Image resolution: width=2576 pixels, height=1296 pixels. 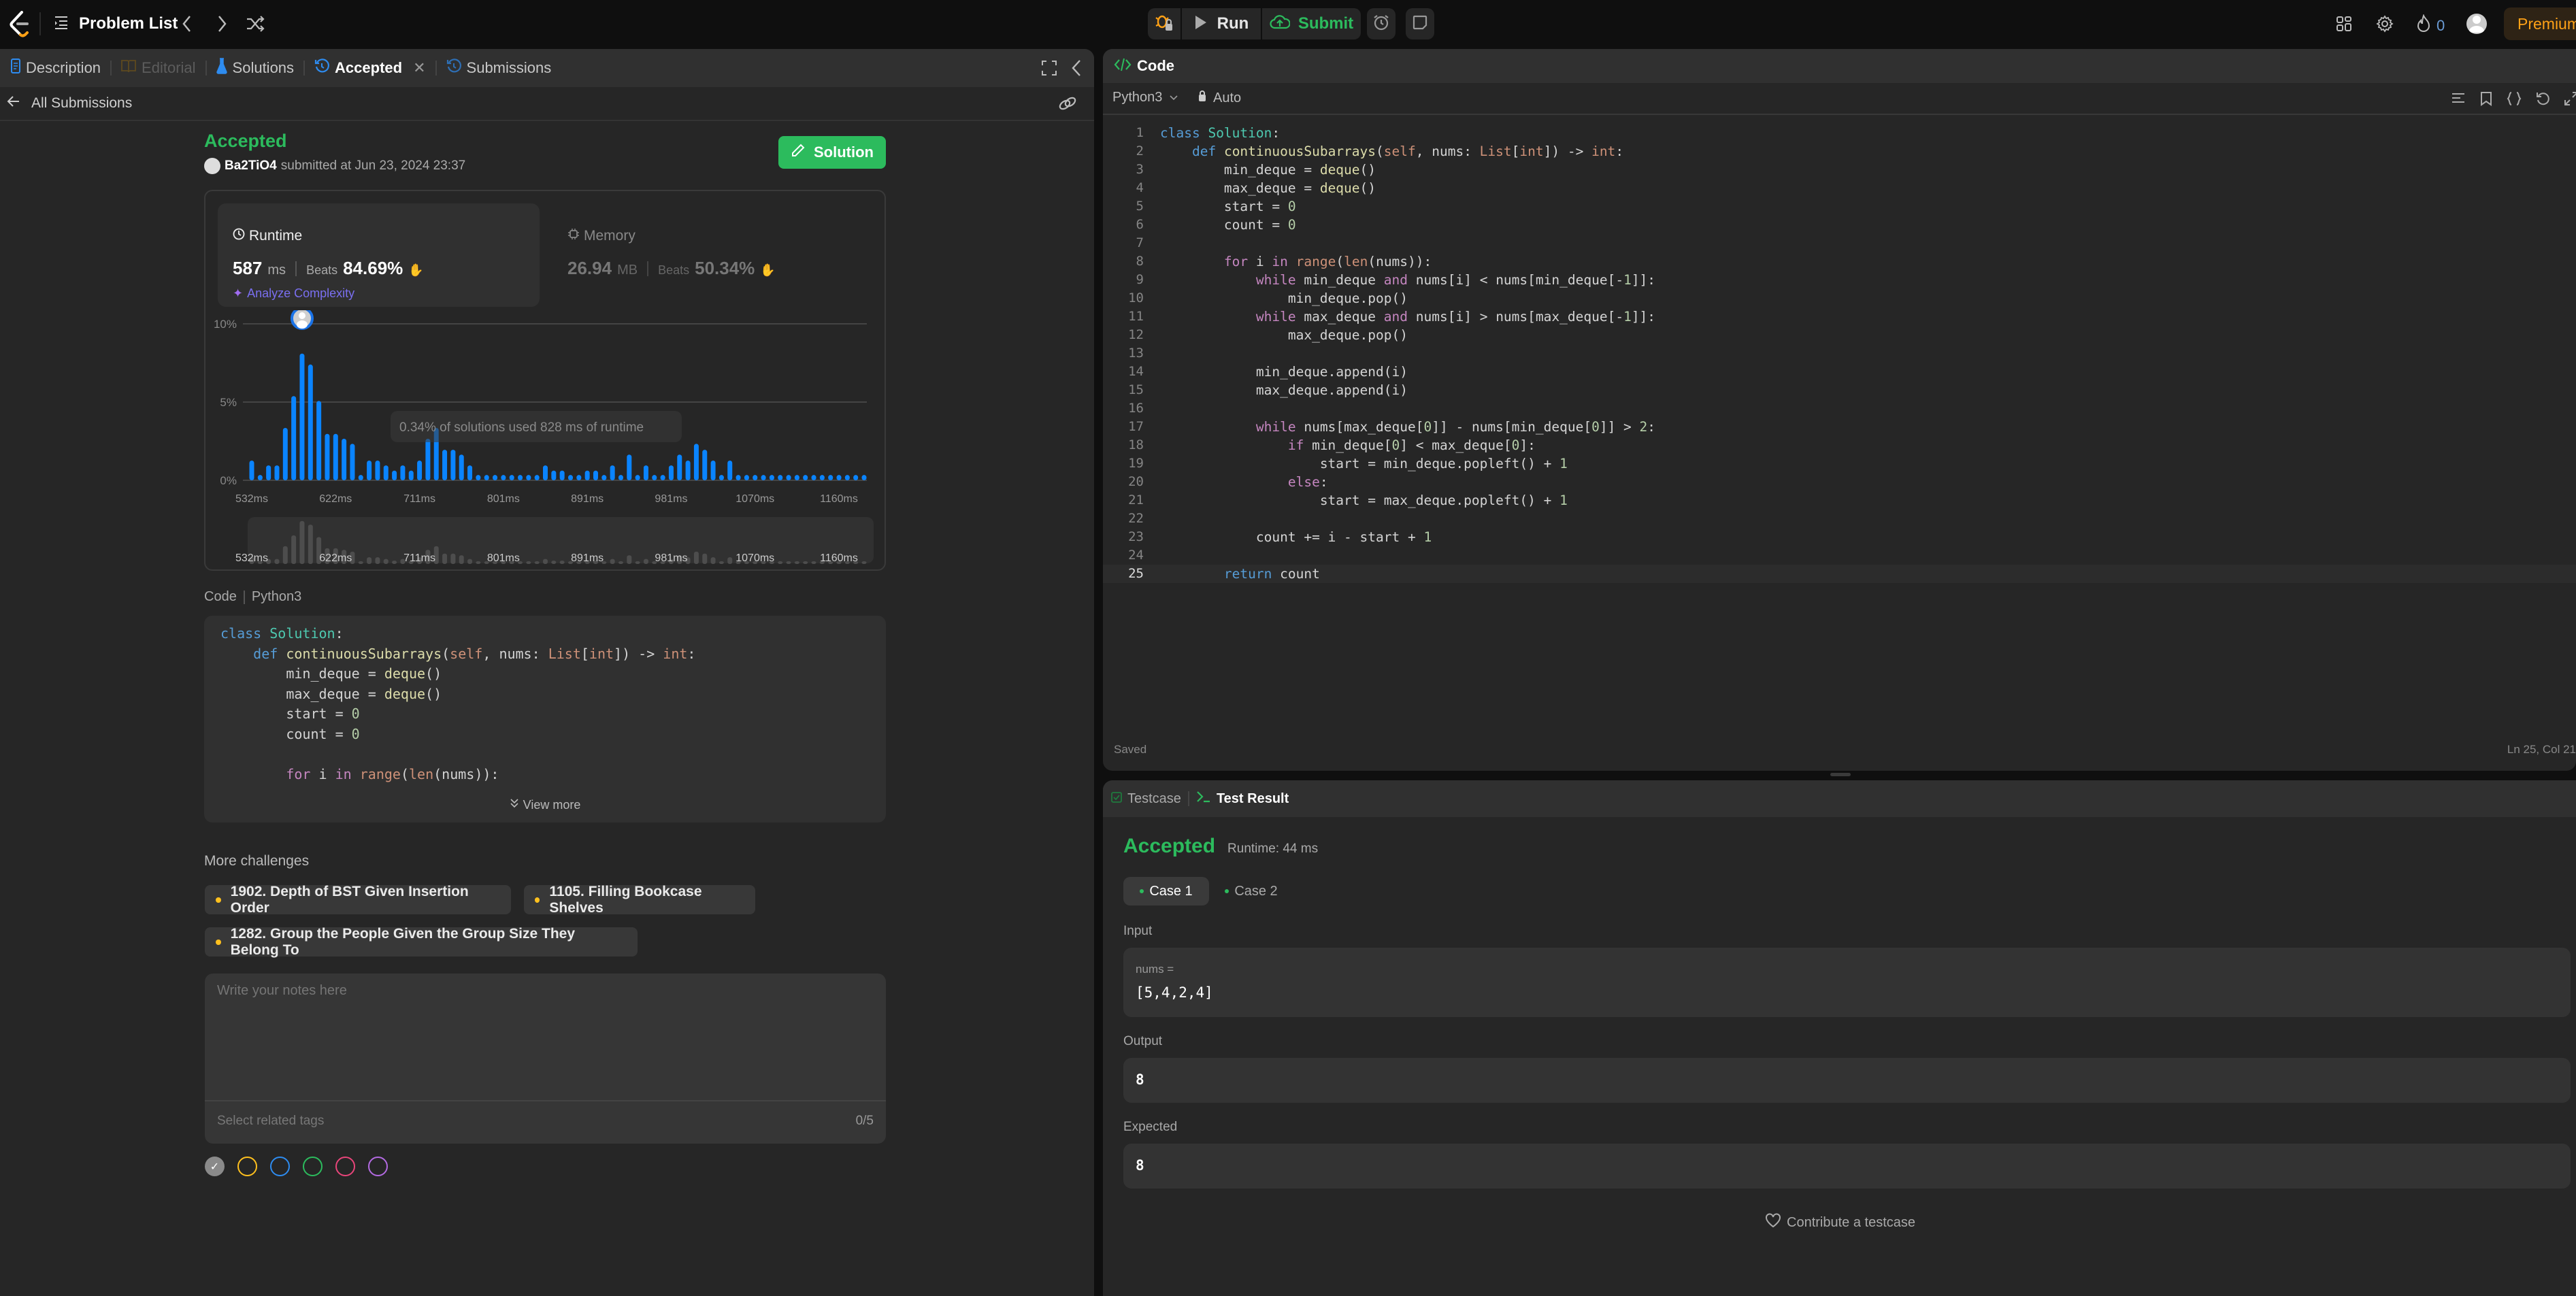 I want to click on prev-problem-button, so click(x=187, y=26).